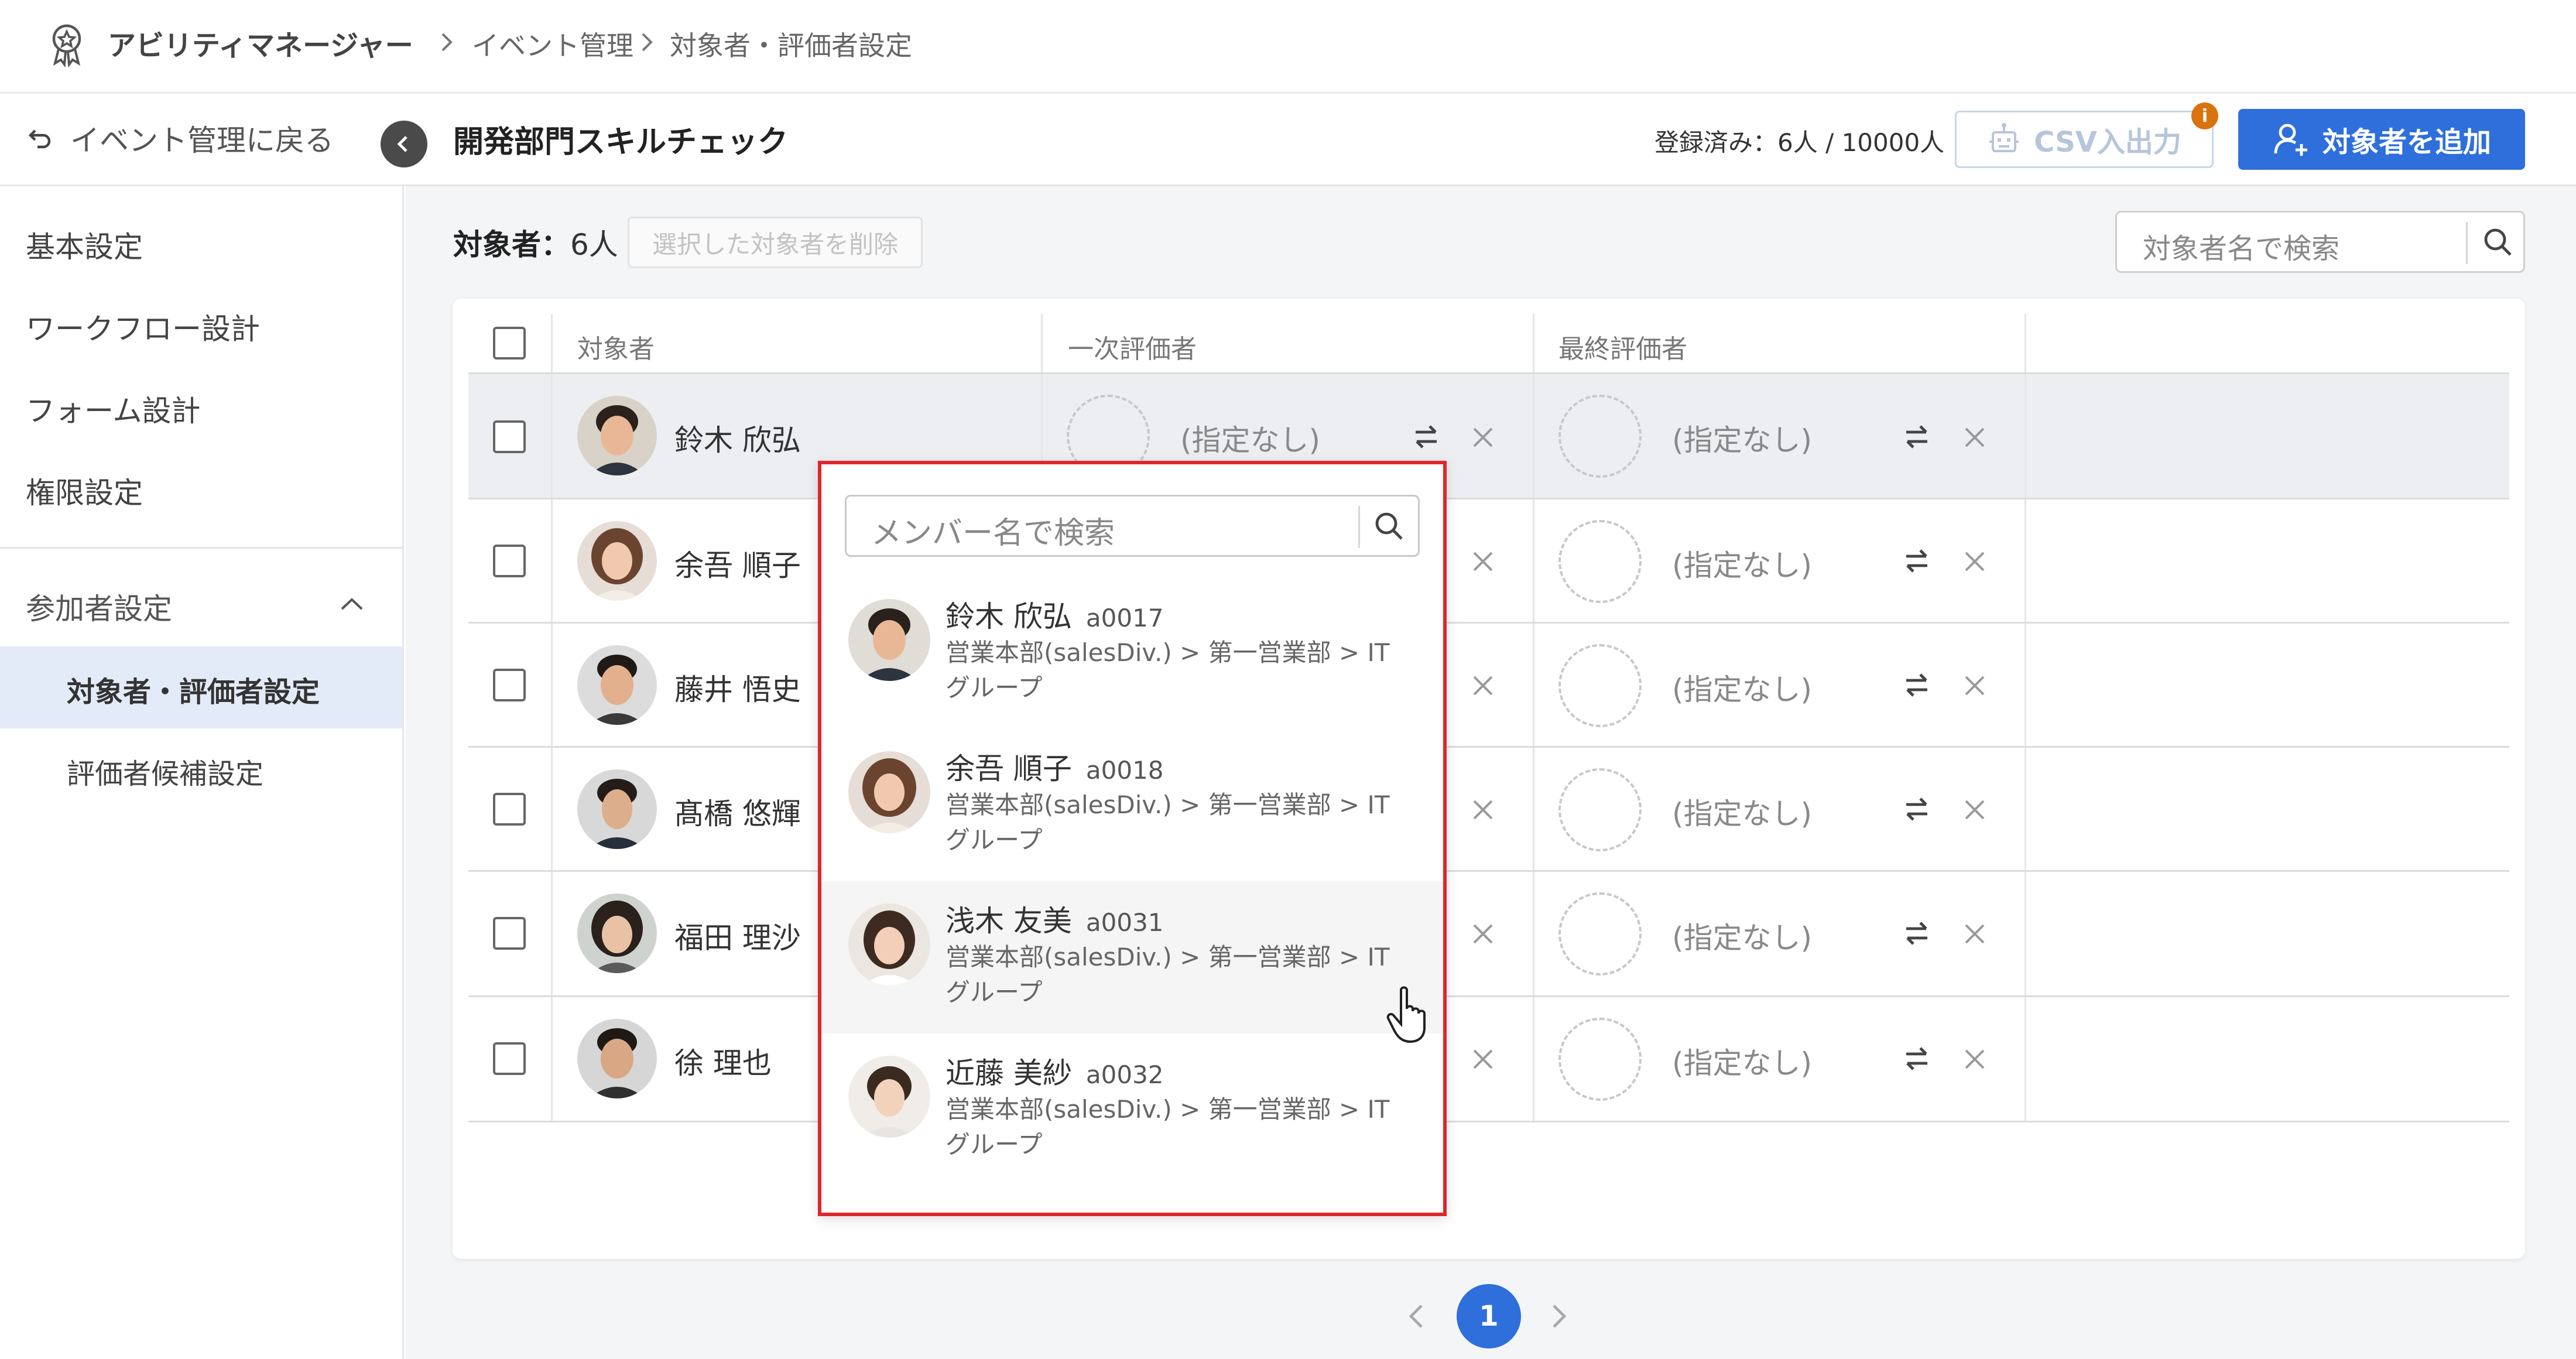 This screenshot has height=1359, width=2576. I want to click on sidebar-group-participants: 参加者設定, so click(99, 607).